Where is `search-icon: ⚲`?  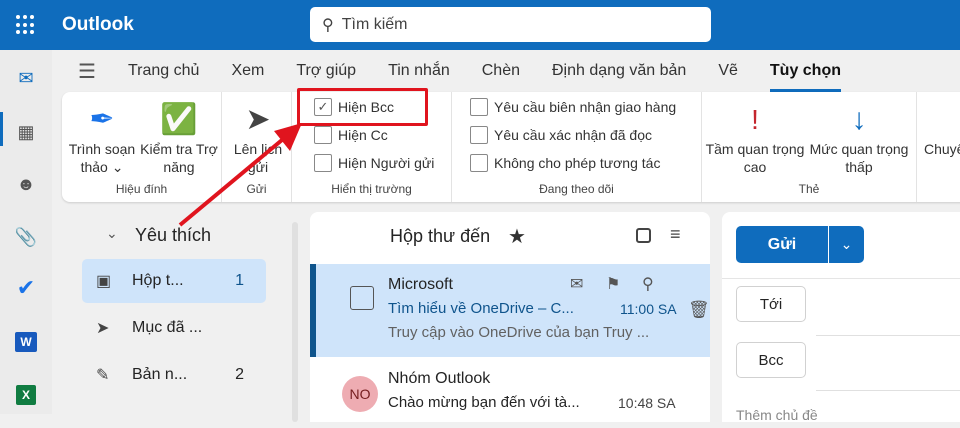 search-icon: ⚲ is located at coordinates (328, 25).